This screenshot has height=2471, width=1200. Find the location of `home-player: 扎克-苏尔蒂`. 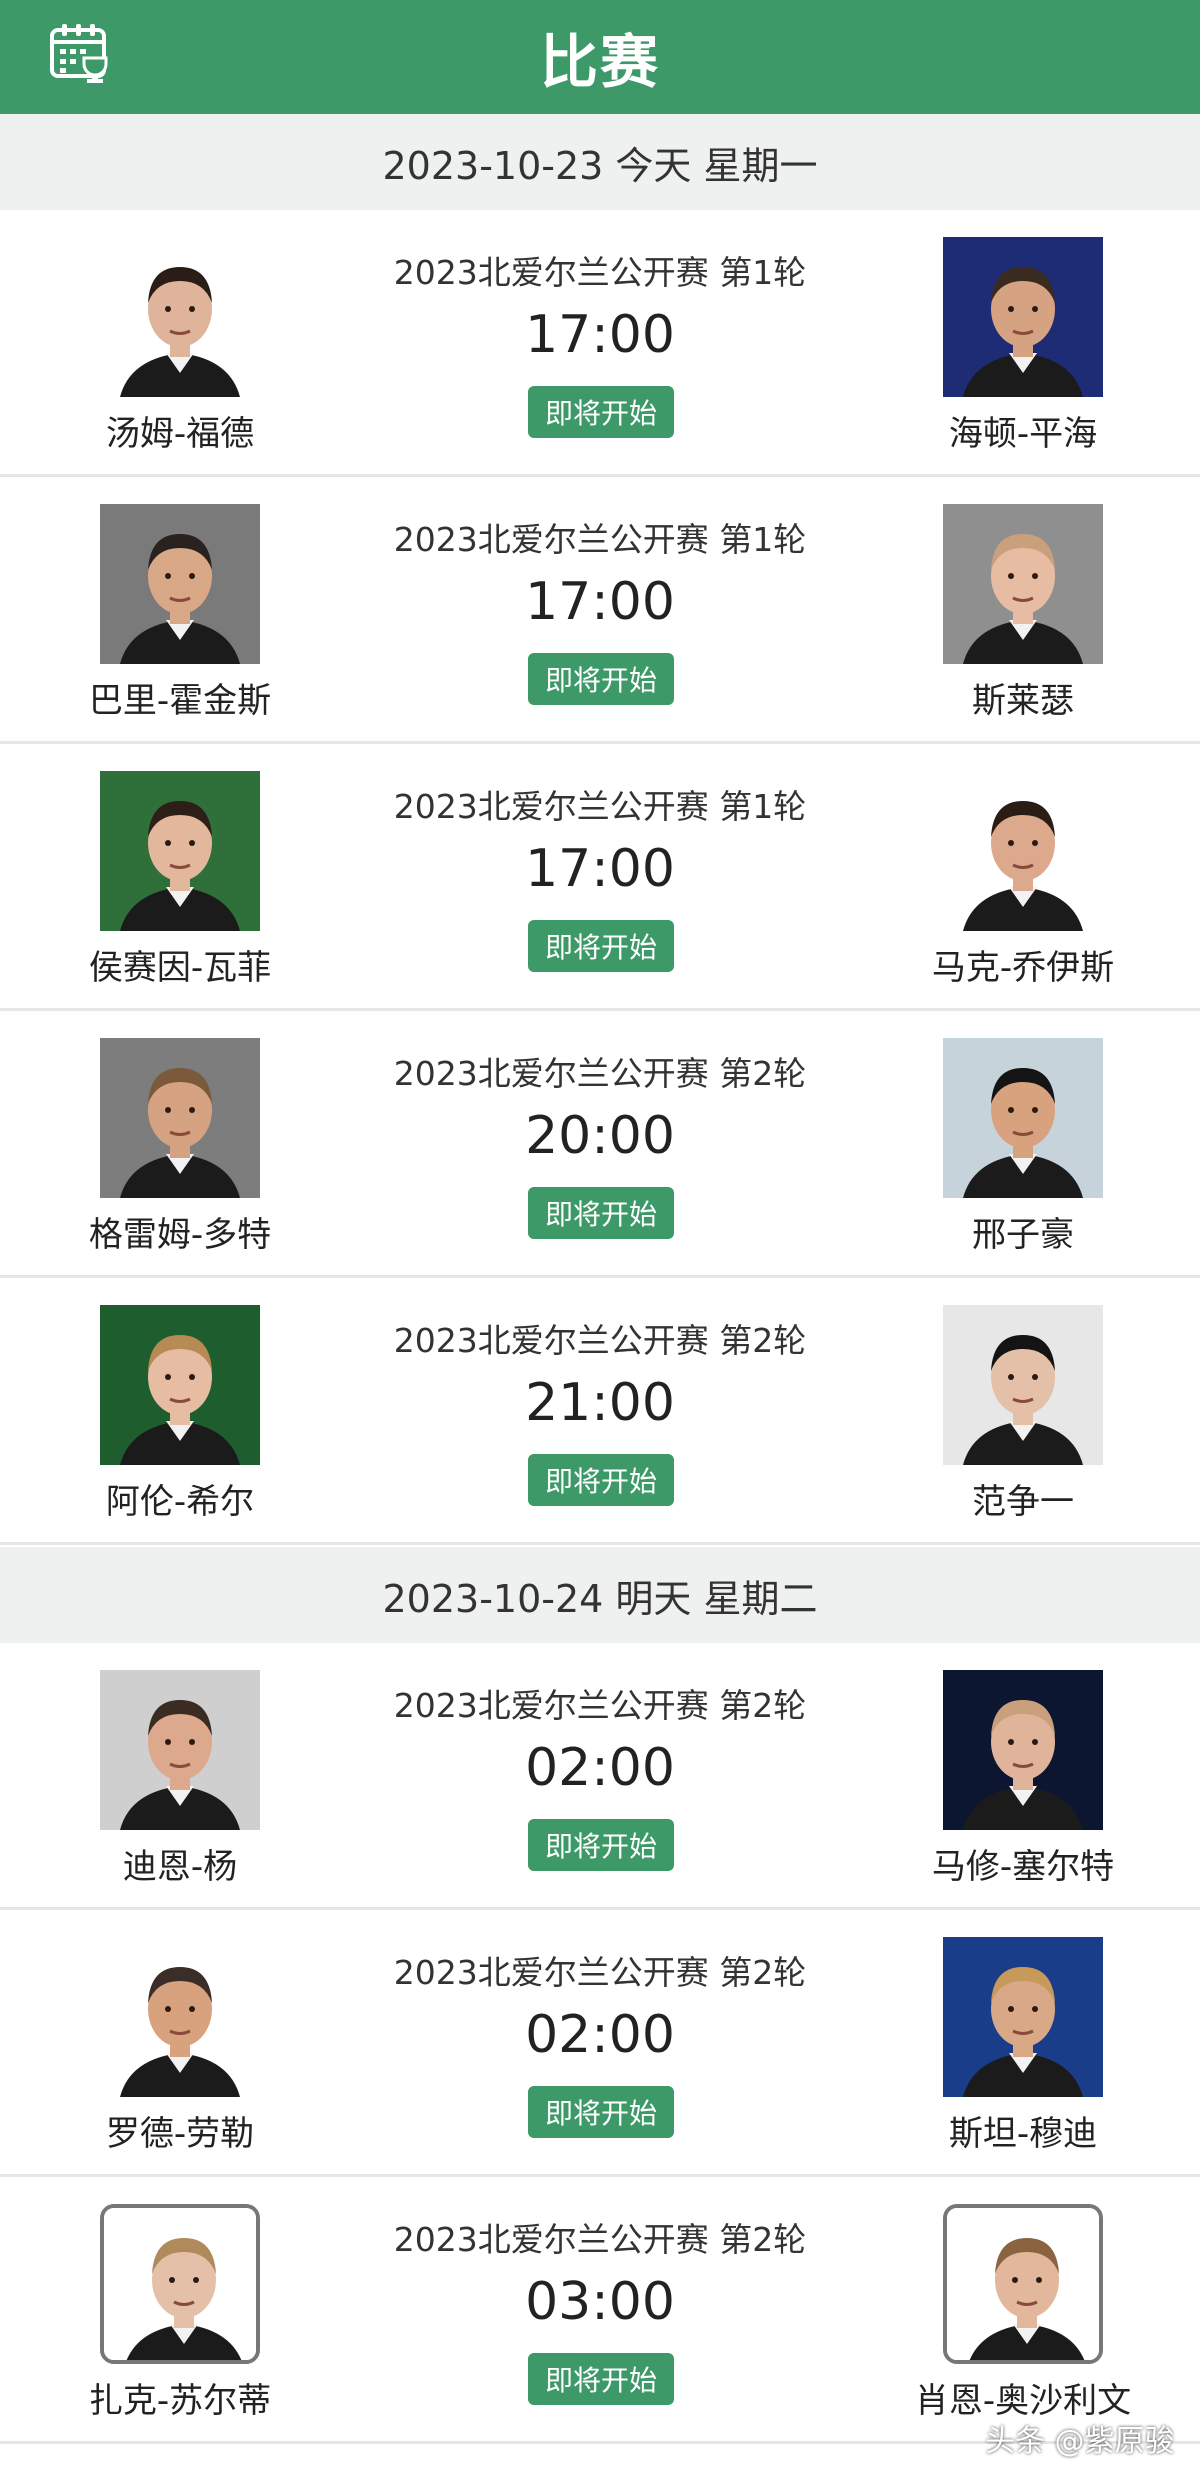

home-player: 扎克-苏尔蒂 is located at coordinates (180, 2310).